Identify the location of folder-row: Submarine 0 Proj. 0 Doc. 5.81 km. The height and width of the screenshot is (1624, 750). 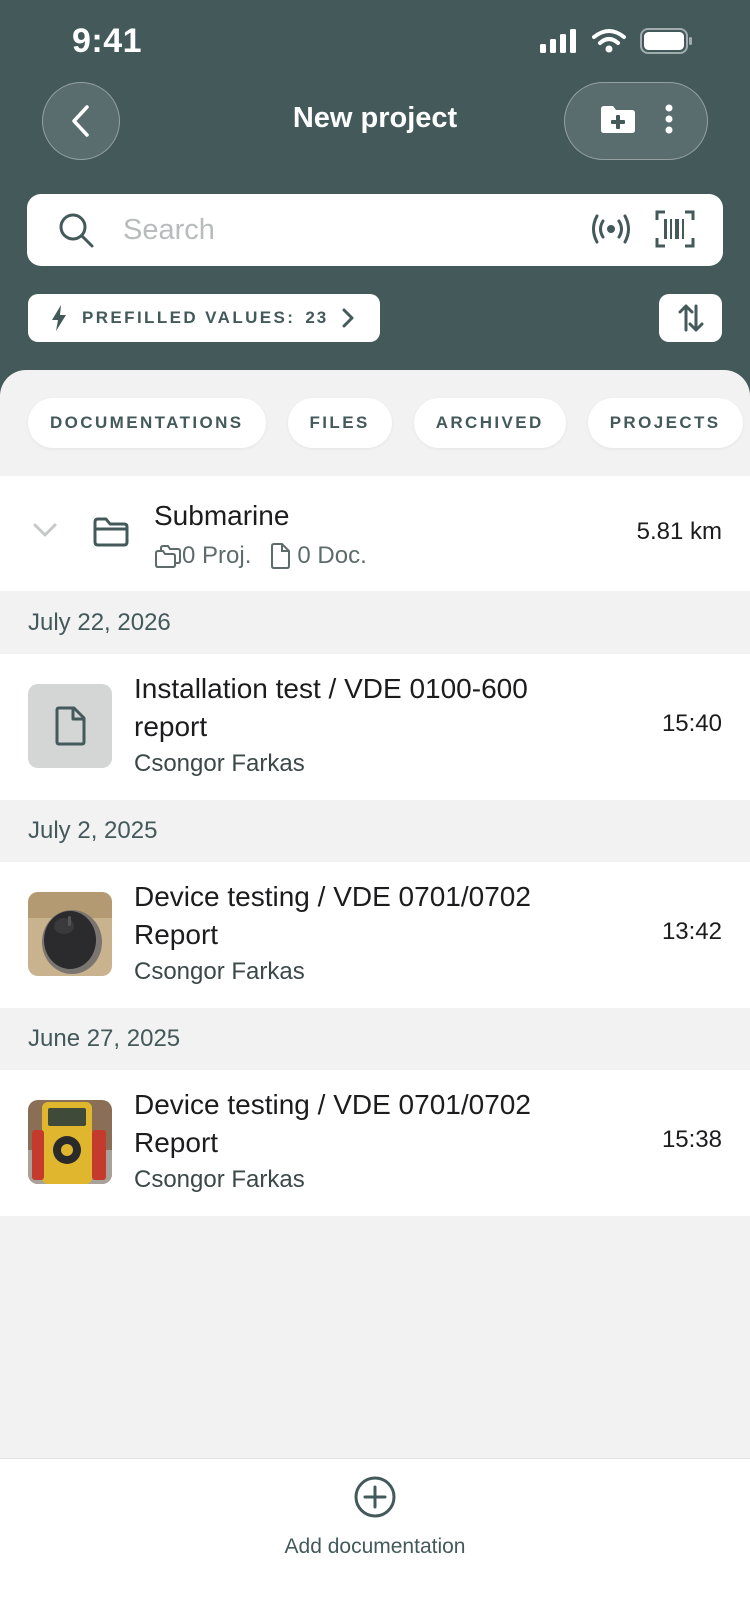
(375, 533).